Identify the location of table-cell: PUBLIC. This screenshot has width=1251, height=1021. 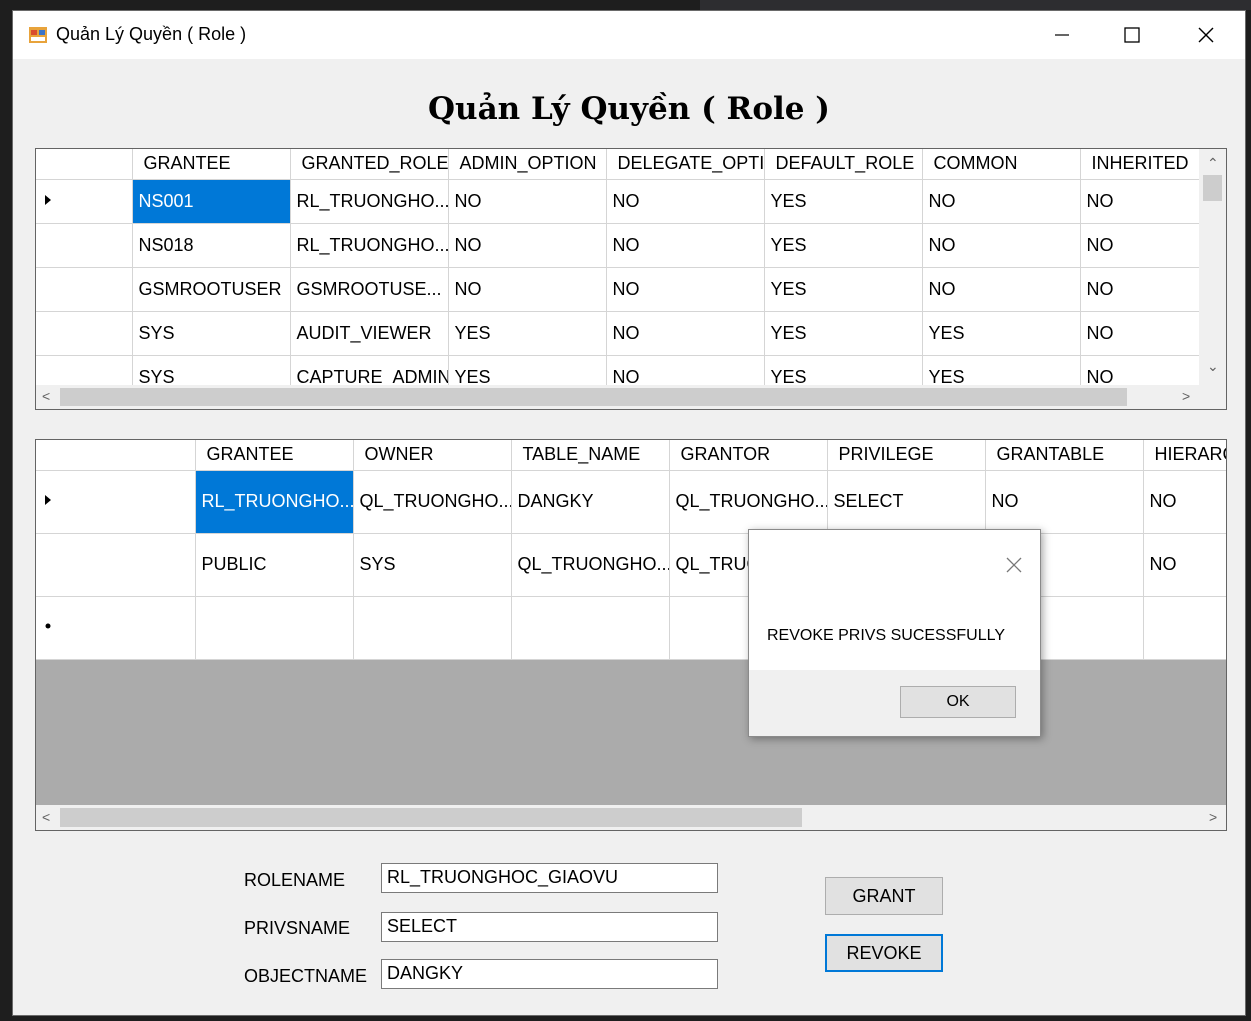
(274, 565).